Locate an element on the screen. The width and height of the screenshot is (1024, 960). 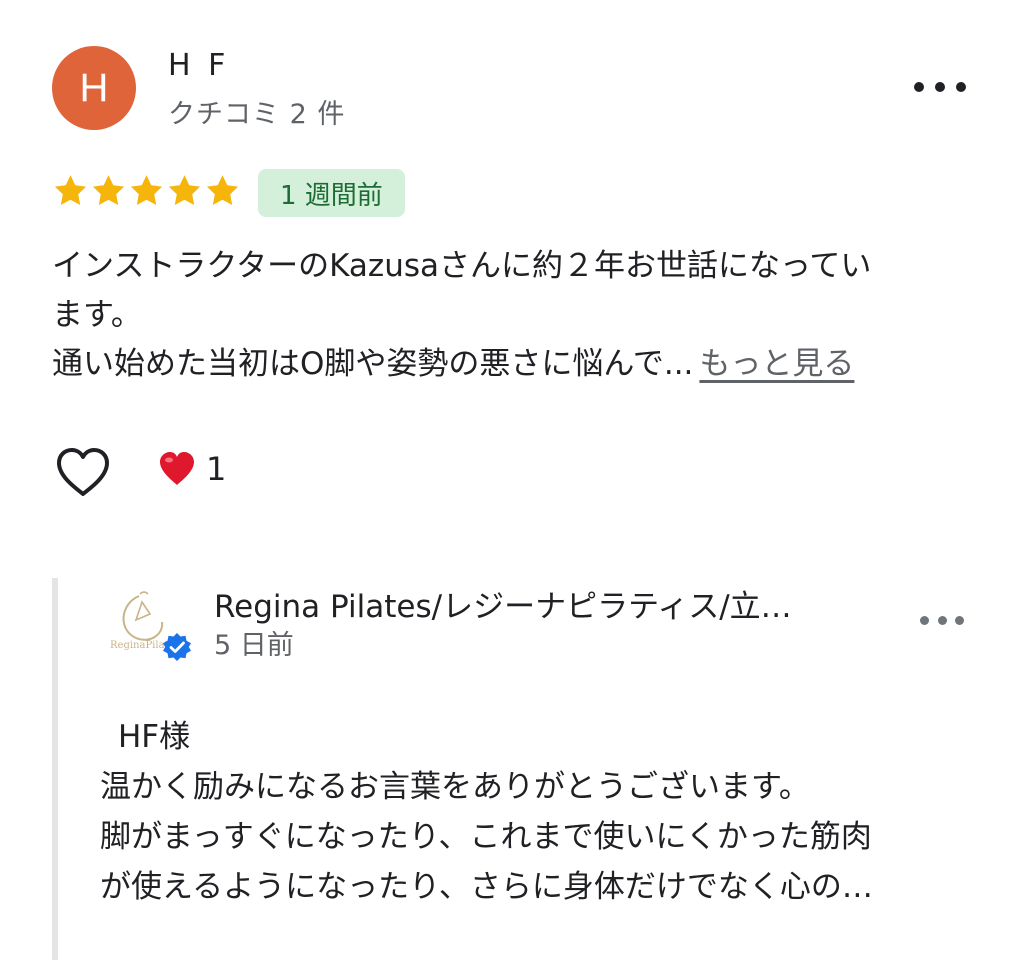
star-rating is located at coordinates (146, 191).